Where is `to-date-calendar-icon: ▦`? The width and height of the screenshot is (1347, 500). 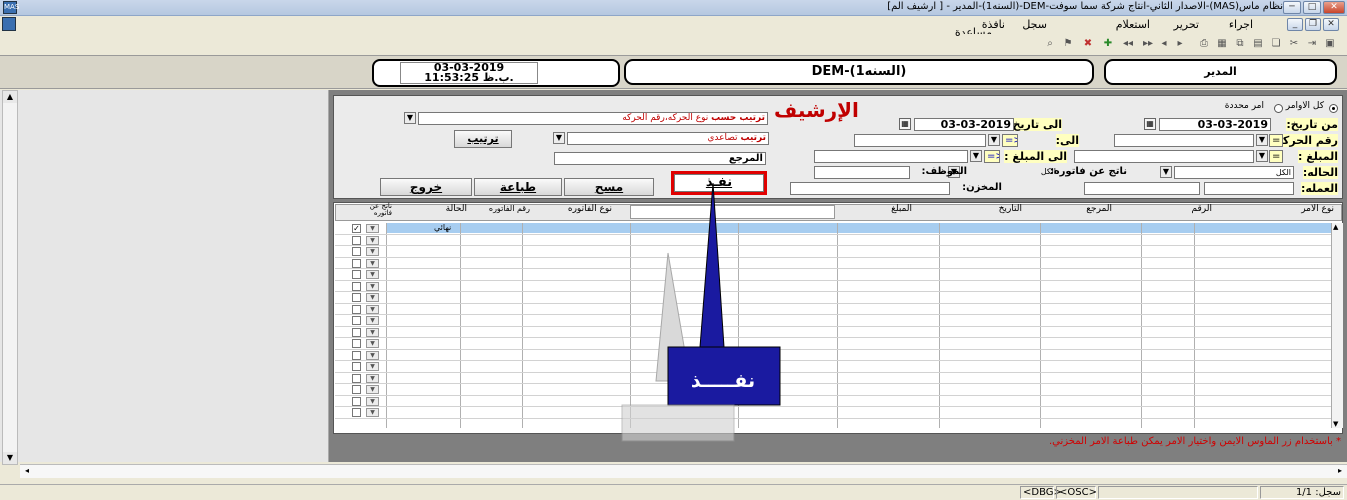 to-date-calendar-icon: ▦ is located at coordinates (905, 124).